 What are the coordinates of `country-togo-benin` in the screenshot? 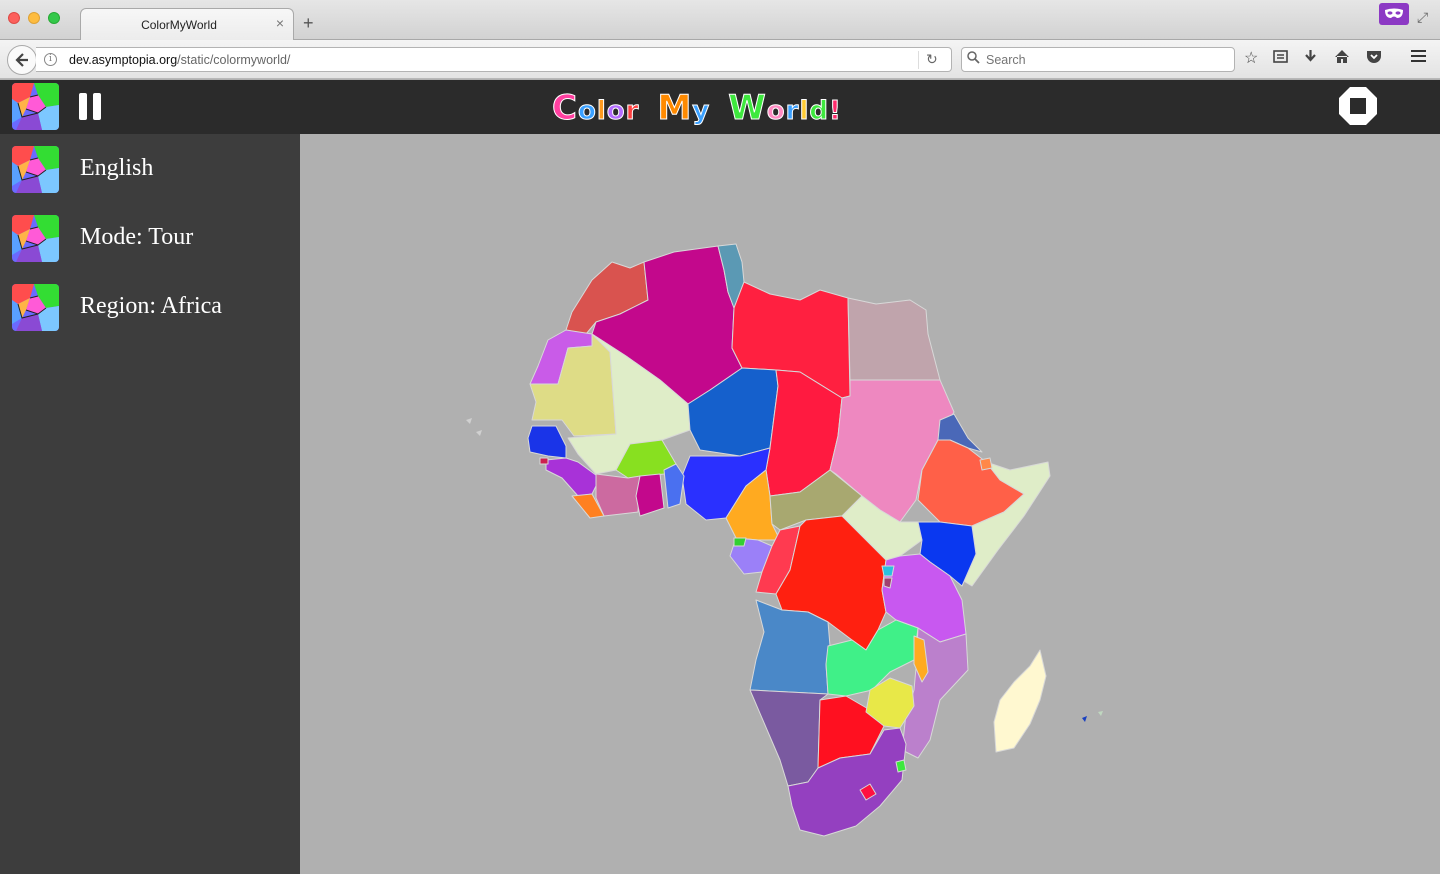 It's located at (674, 486).